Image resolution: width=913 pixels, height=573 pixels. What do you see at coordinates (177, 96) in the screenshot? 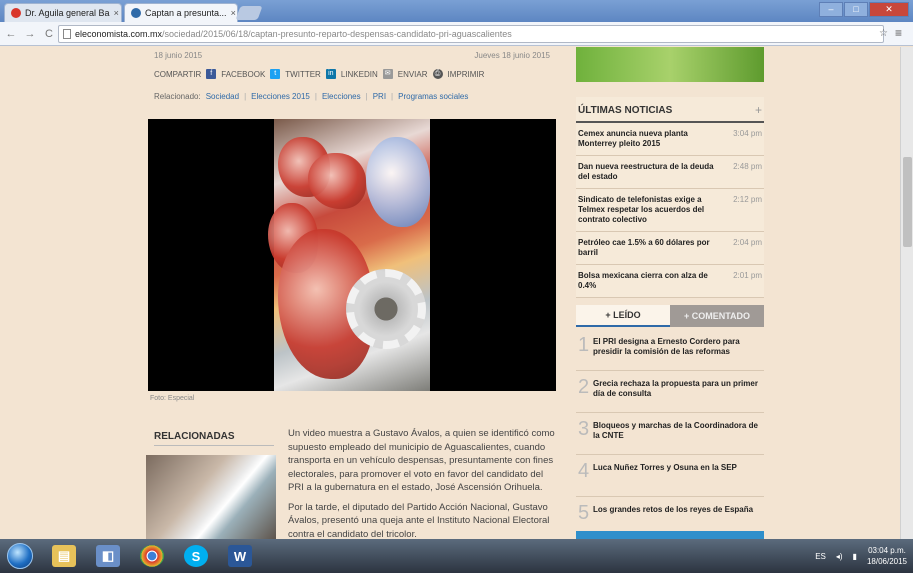
I see `tags-label: Relacionado:` at bounding box center [177, 96].